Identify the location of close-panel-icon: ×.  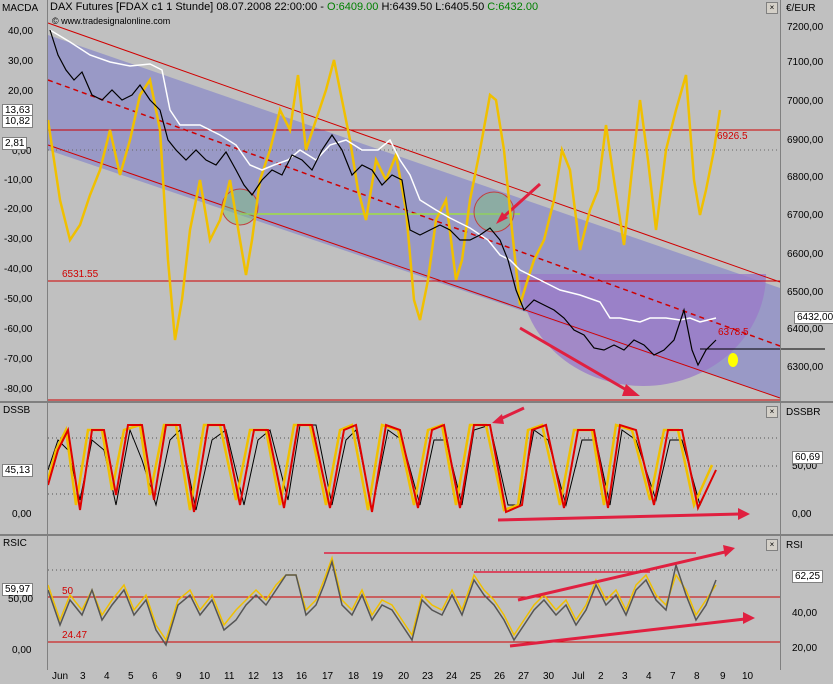
(772, 545).